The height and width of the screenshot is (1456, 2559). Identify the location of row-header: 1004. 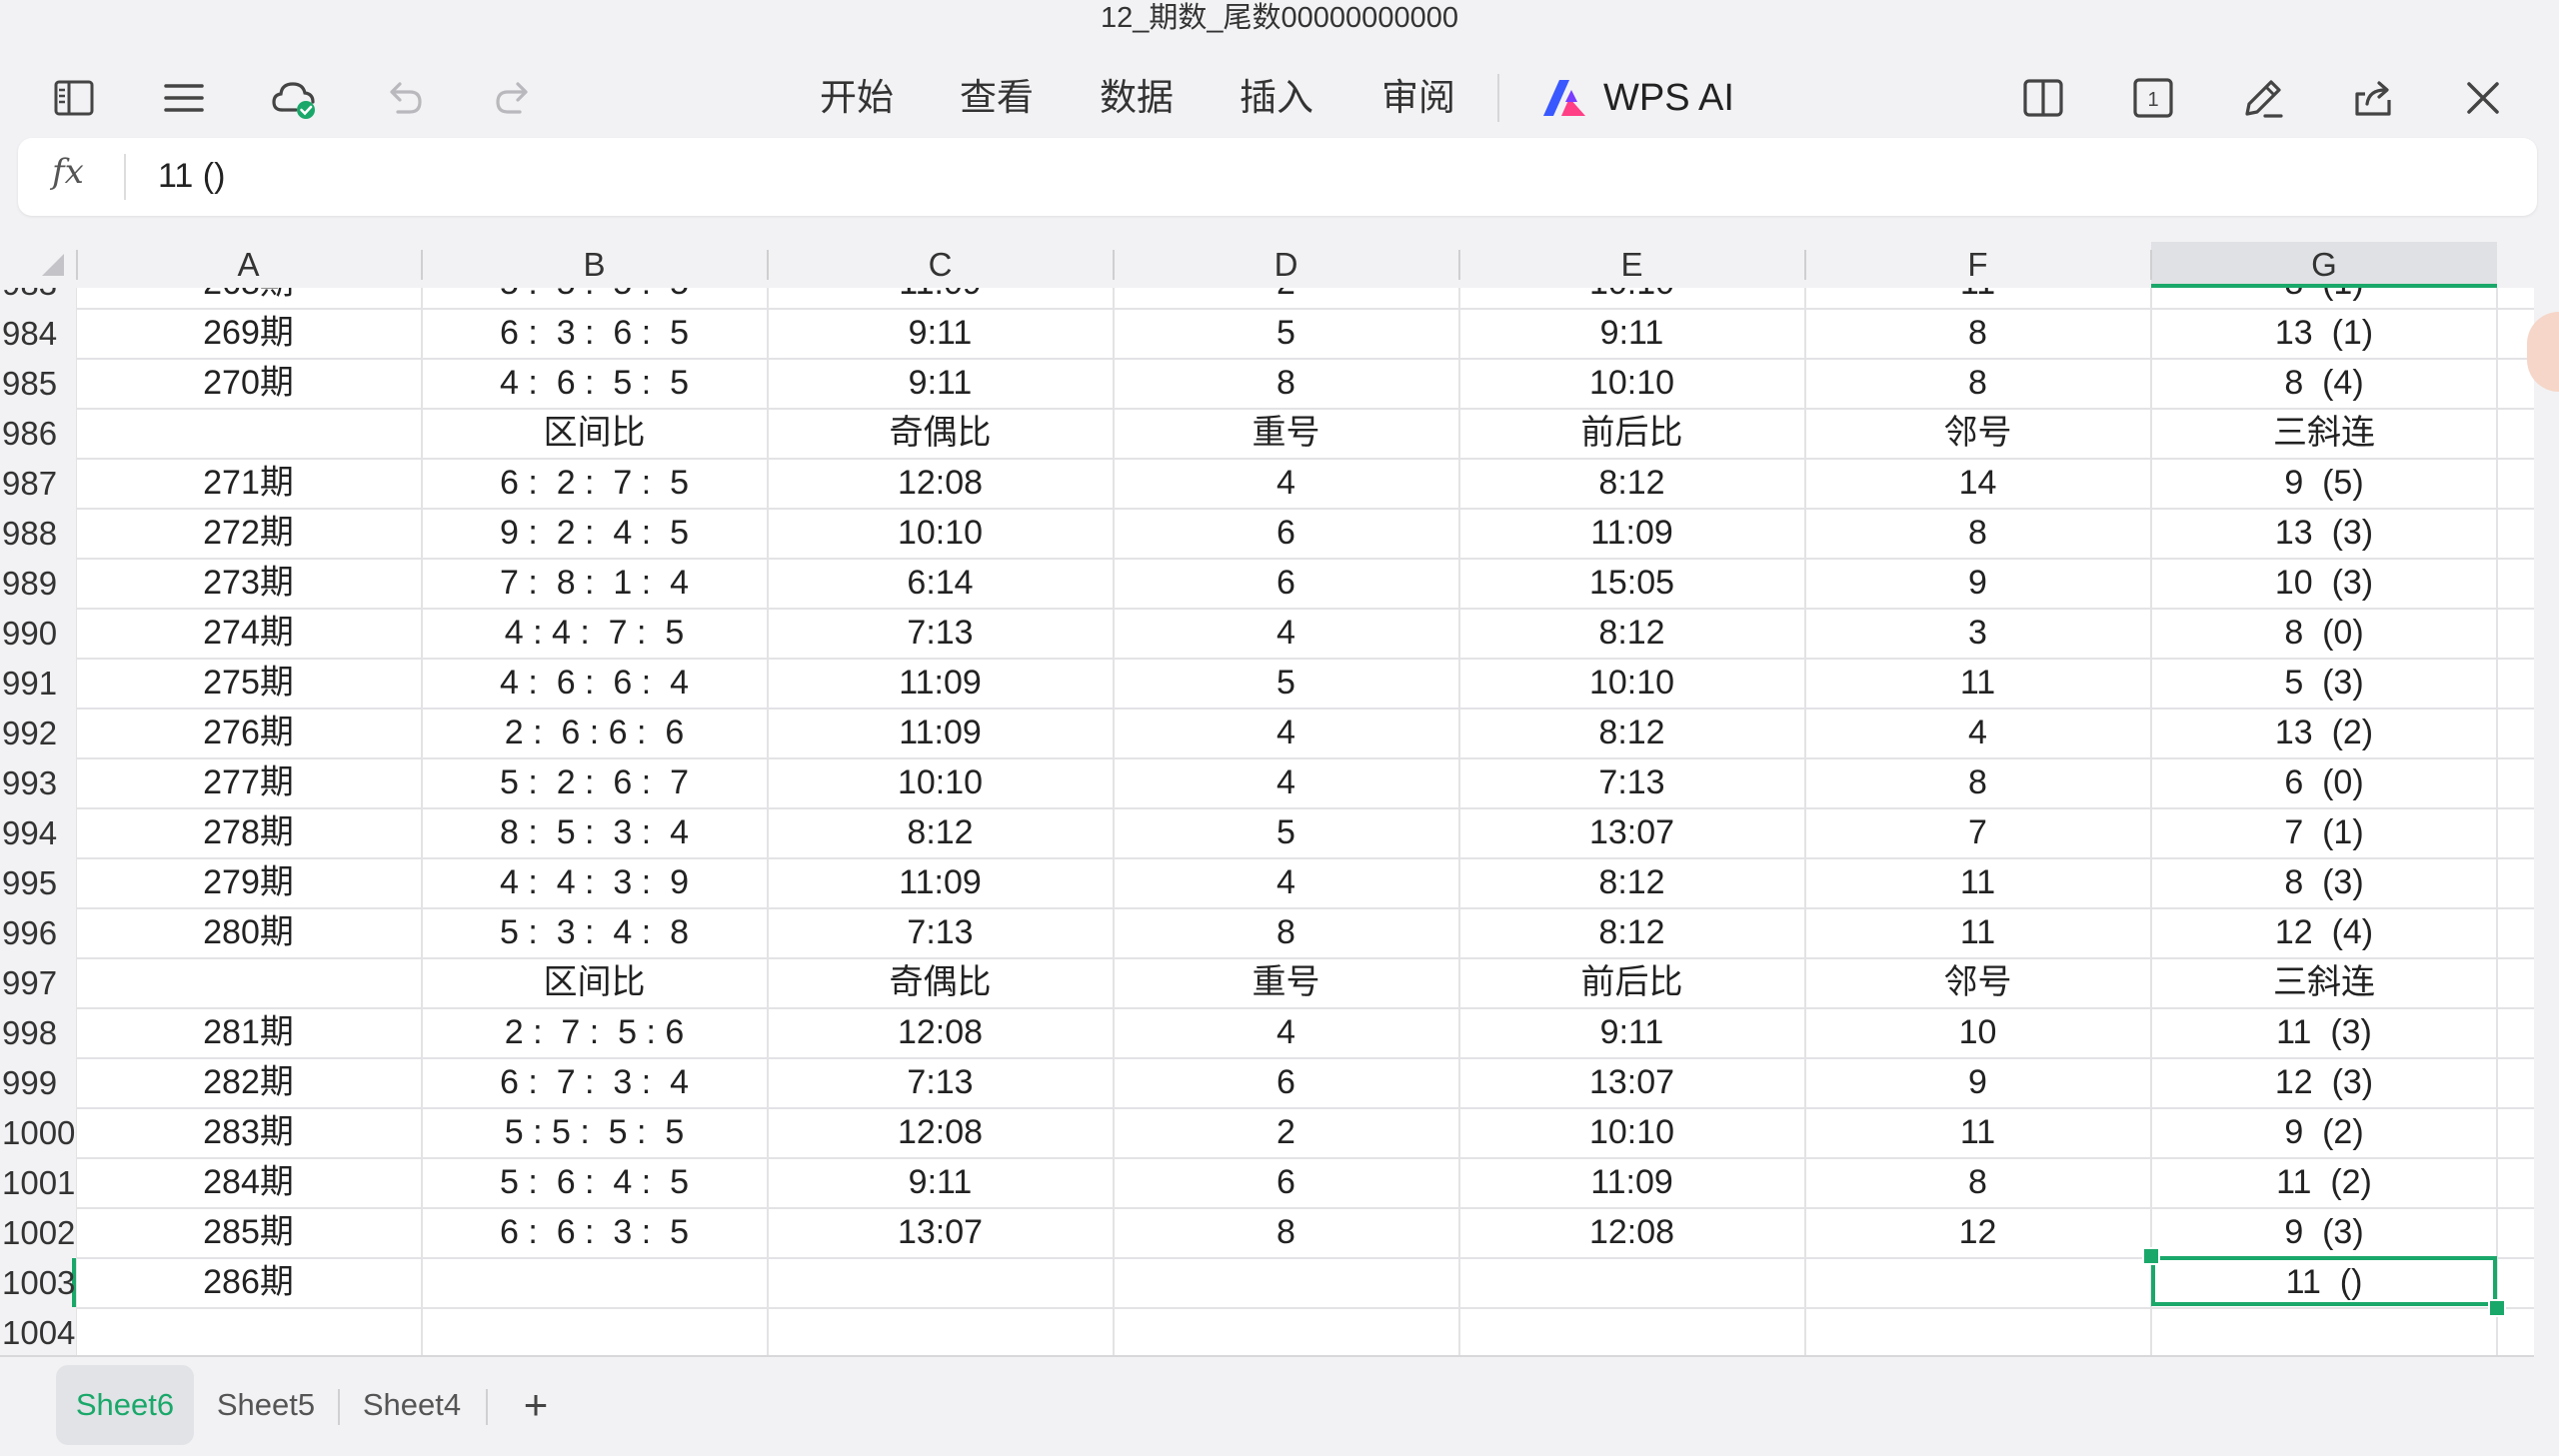
(38, 1333).